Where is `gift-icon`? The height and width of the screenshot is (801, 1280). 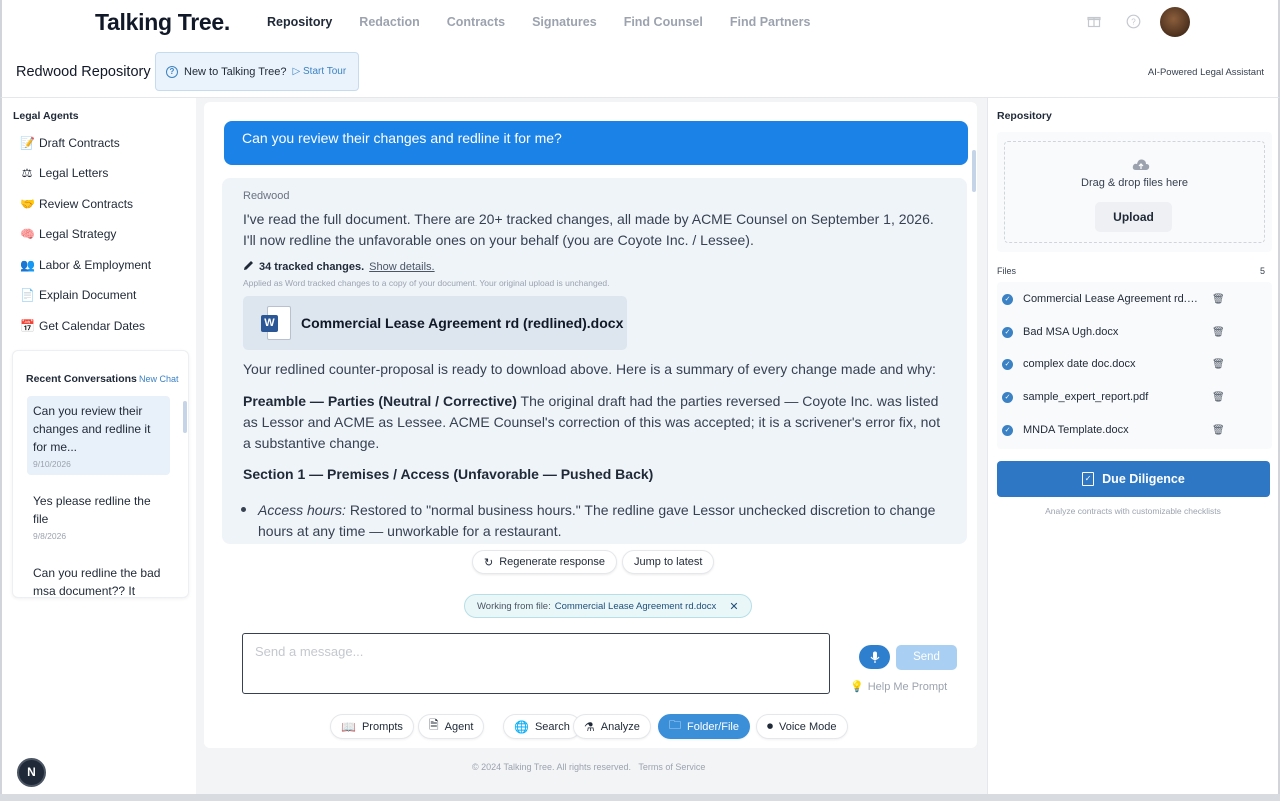 gift-icon is located at coordinates (1094, 22).